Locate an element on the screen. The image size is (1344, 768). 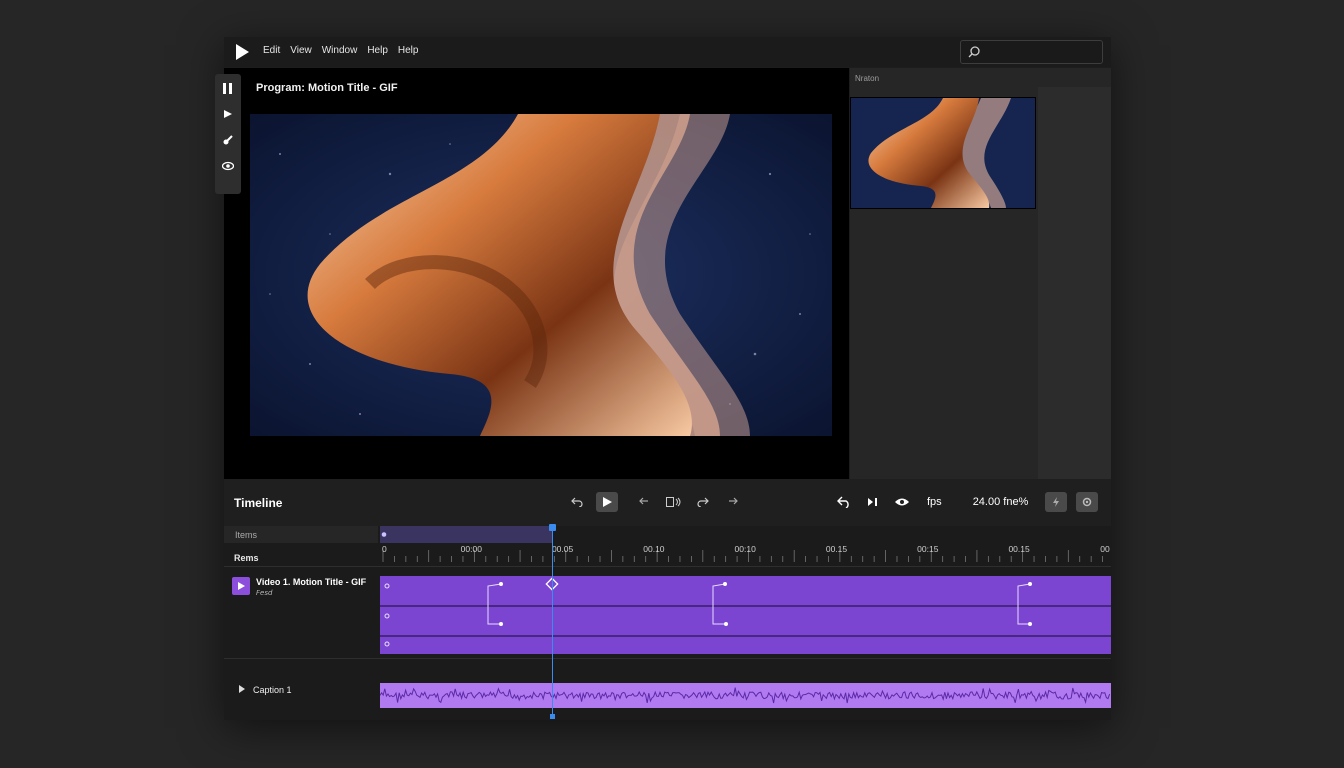
play-button is located at coordinates (607, 502).